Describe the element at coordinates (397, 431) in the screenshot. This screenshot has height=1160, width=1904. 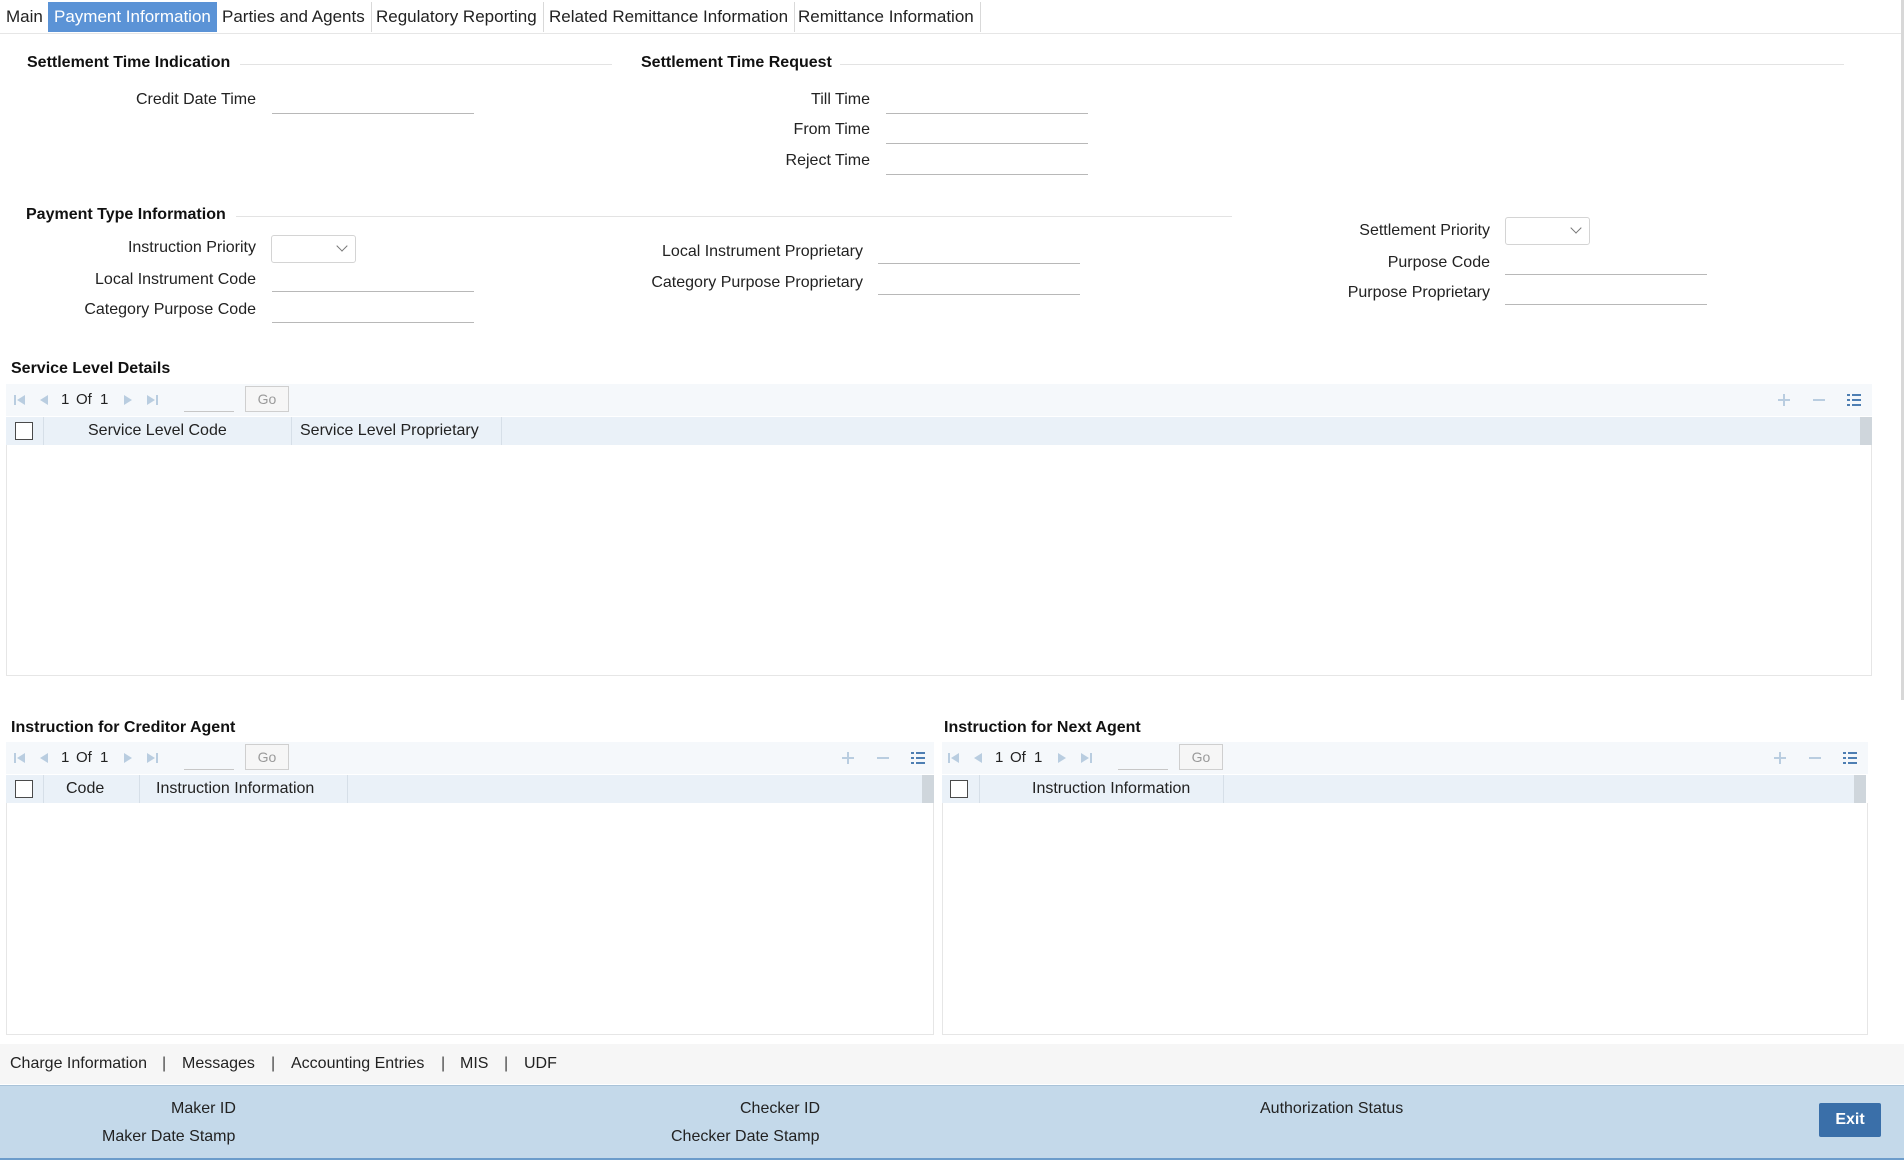
I see `column-service-level-proprietary: Service Level Proprietary` at that location.